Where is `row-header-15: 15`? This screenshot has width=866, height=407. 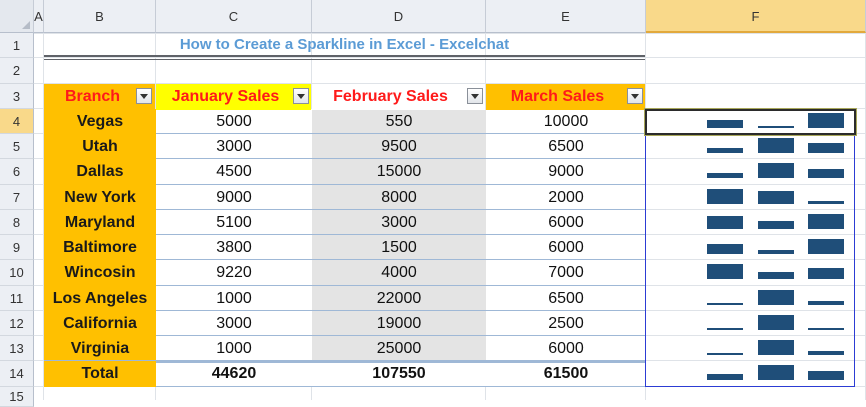
row-header-15: 15 is located at coordinates (17, 397).